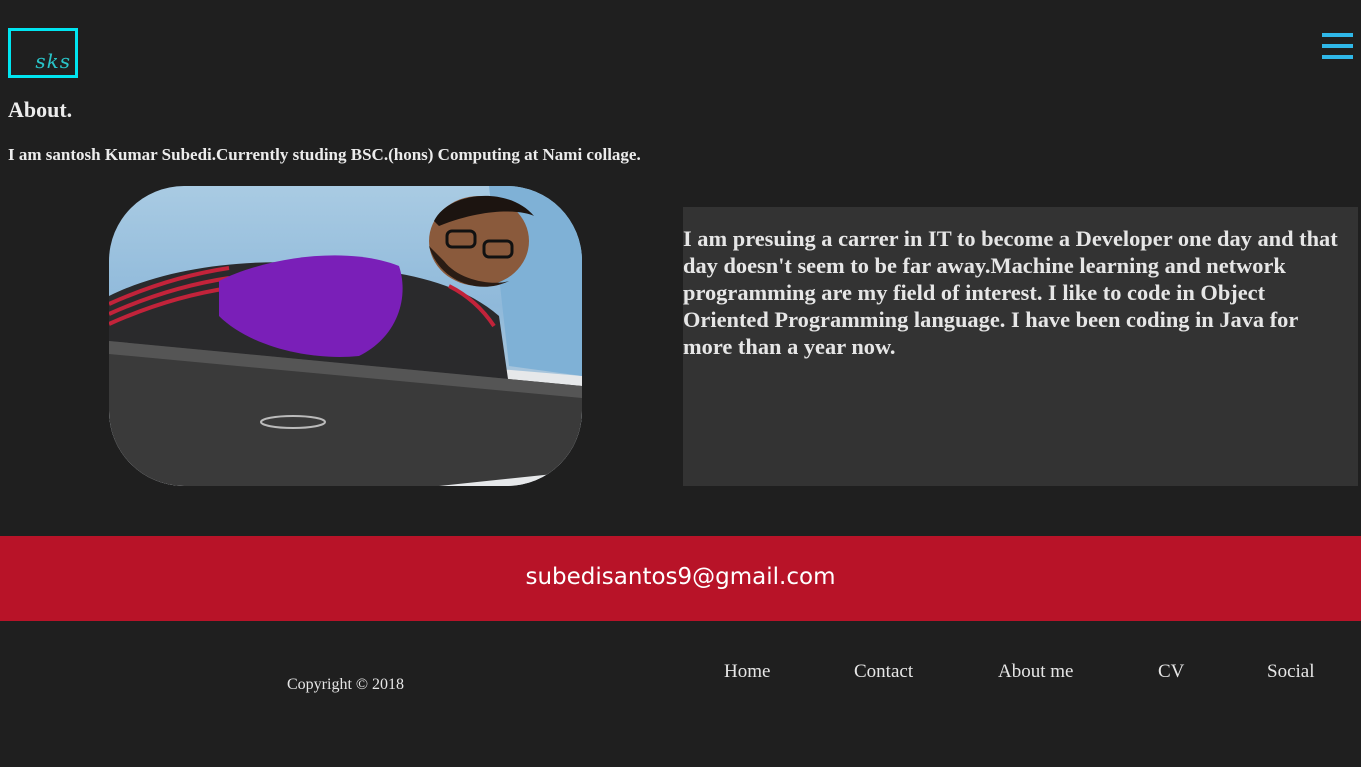 This screenshot has width=1361, height=767. Describe the element at coordinates (680, 675) in the screenshot. I see `footer-nav: Home Contact About me CV Social` at that location.